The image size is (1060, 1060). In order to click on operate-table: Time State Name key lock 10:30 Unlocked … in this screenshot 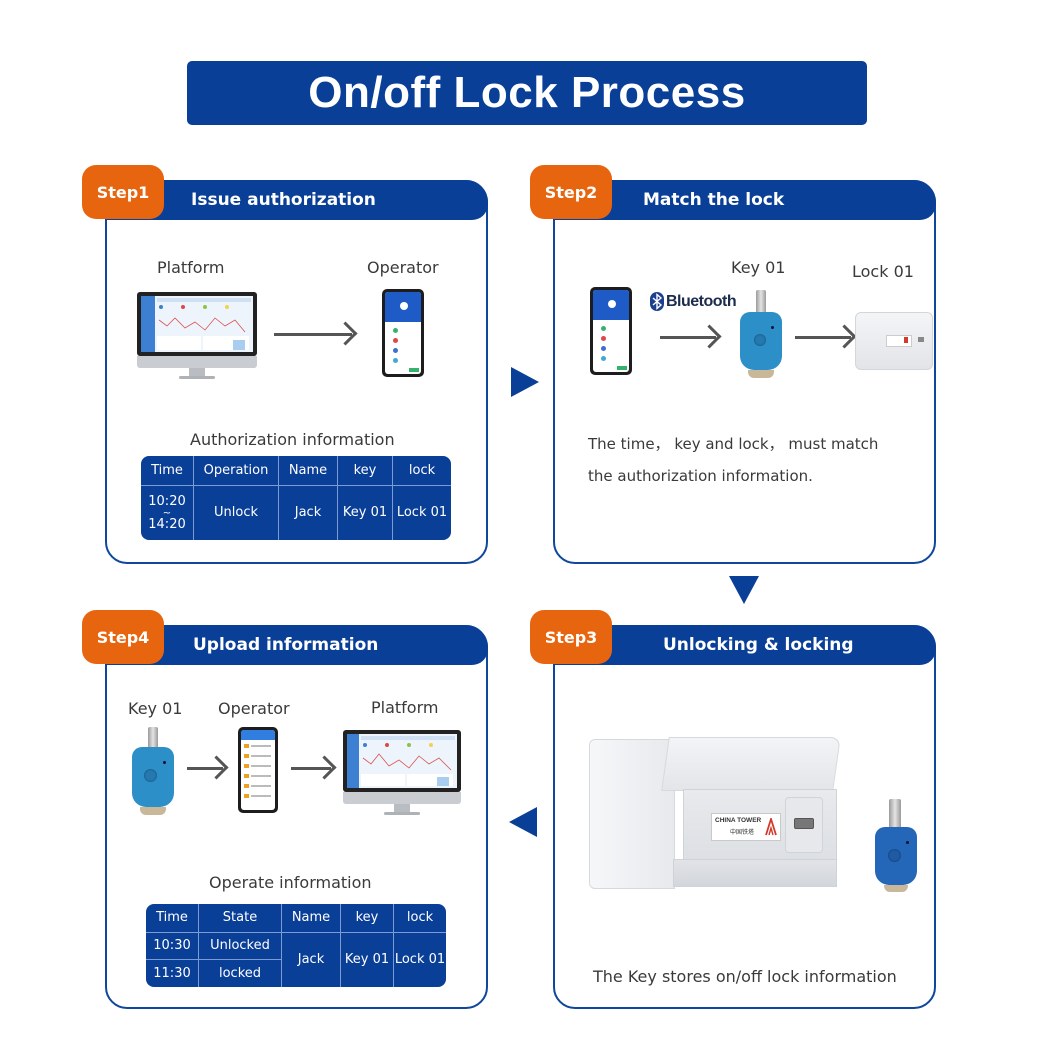, I will do `click(296, 945)`.